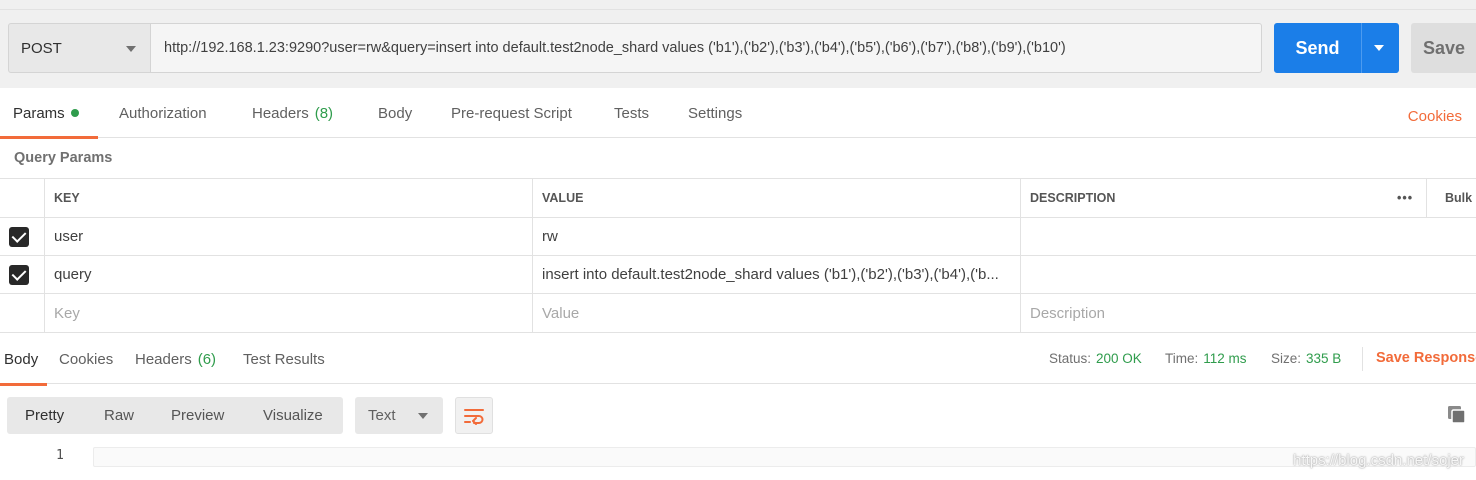 The height and width of the screenshot is (480, 1476). What do you see at coordinates (1248, 313) in the screenshot?
I see `new-description-input: Description` at bounding box center [1248, 313].